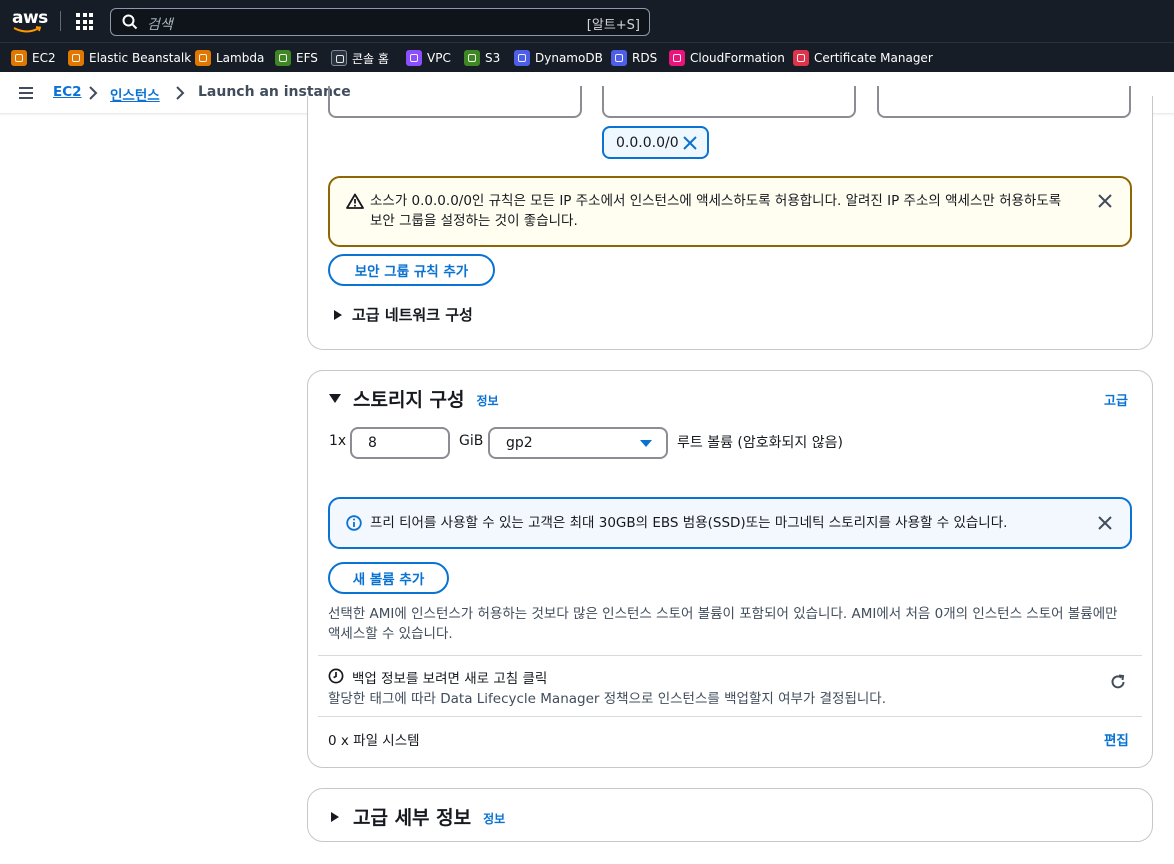  Describe the element at coordinates (488, 400) in the screenshot. I see `storage-info-link: 정보` at that location.